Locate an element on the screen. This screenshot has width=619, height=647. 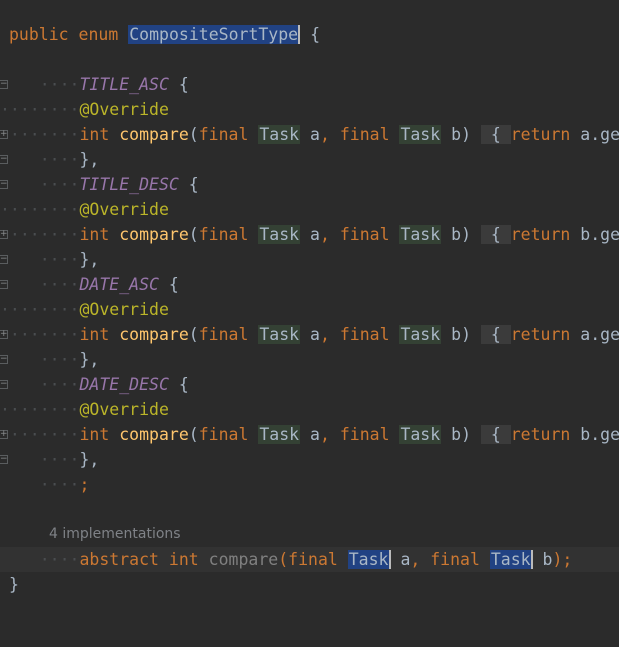
enum-constant: TITLE_ASC is located at coordinates (124, 84).